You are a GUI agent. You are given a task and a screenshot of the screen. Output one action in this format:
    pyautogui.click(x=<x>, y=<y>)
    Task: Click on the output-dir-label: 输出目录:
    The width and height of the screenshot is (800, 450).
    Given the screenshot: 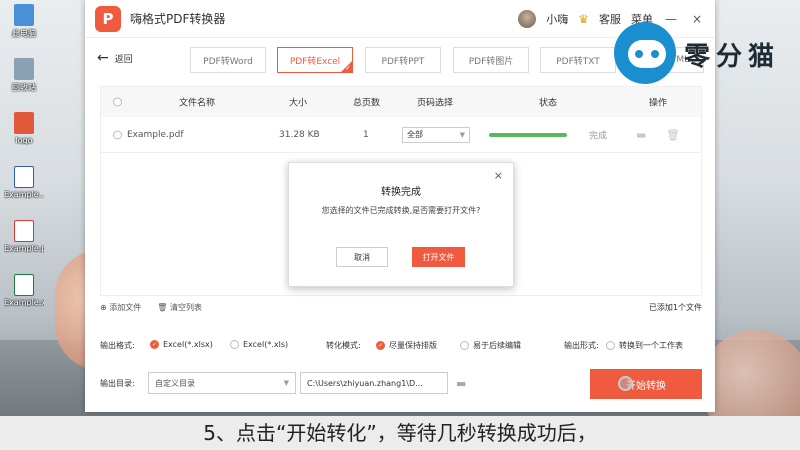 What is the action you would take?
    pyautogui.click(x=117, y=383)
    